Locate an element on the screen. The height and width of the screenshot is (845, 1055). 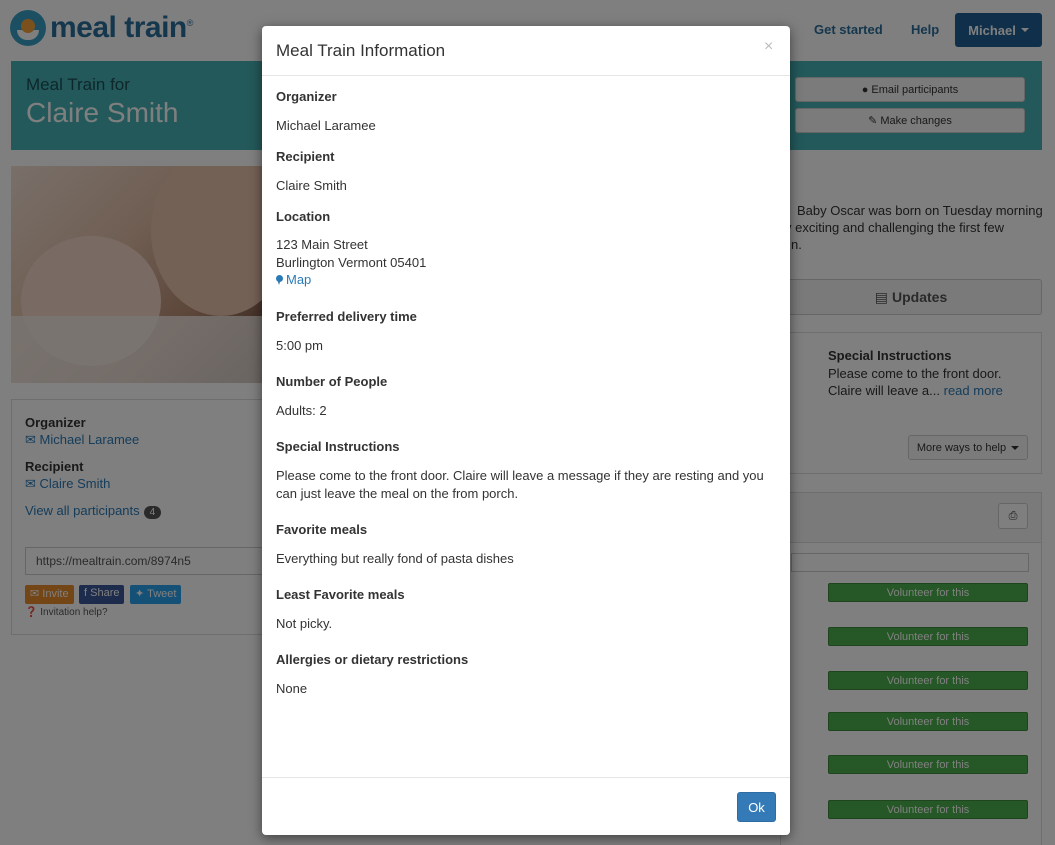
recipient-label: Recipient is located at coordinates (305, 156).